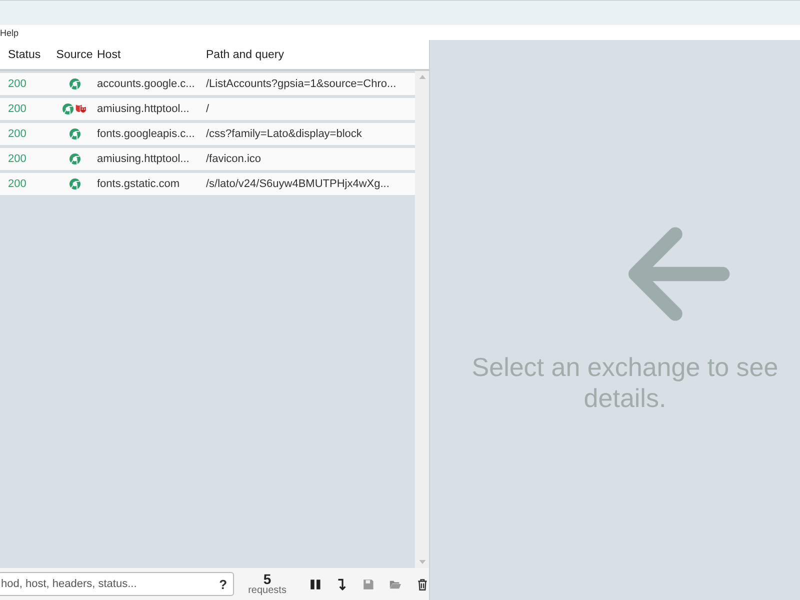 The height and width of the screenshot is (600, 800). What do you see at coordinates (226, 584) in the screenshot?
I see `help-icon: ?` at bounding box center [226, 584].